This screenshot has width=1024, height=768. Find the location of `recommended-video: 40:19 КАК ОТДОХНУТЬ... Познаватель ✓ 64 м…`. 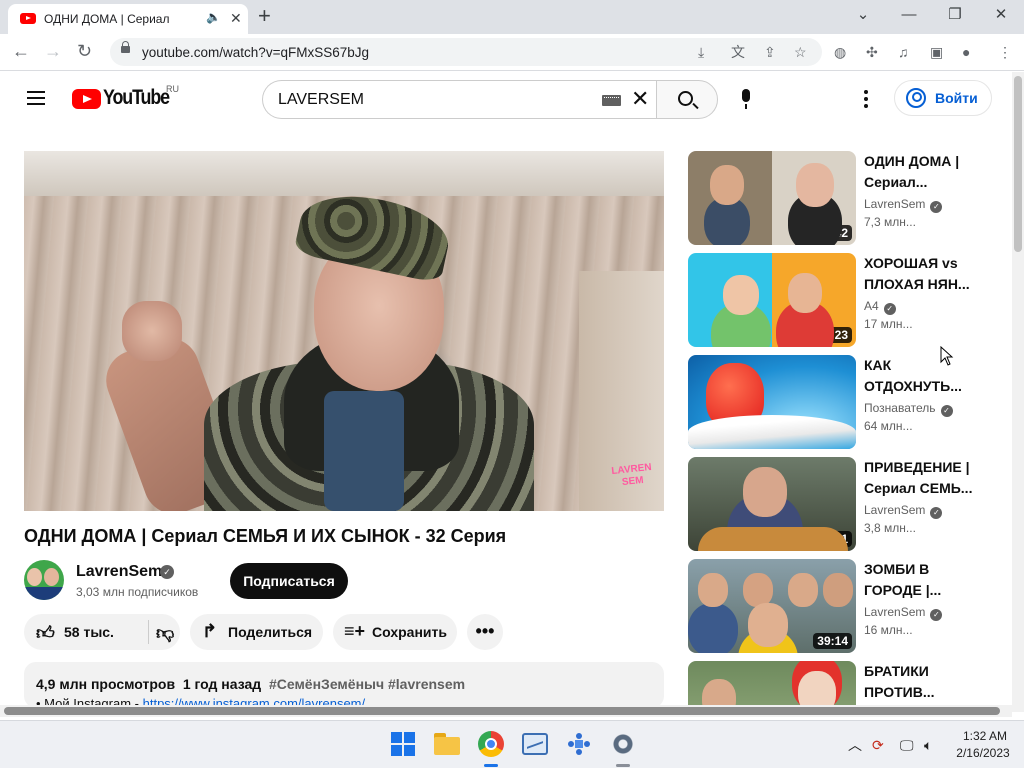

recommended-video: 40:19 КАК ОТДОХНУТЬ... Познаватель ✓ 64 м… is located at coordinates (848, 402).